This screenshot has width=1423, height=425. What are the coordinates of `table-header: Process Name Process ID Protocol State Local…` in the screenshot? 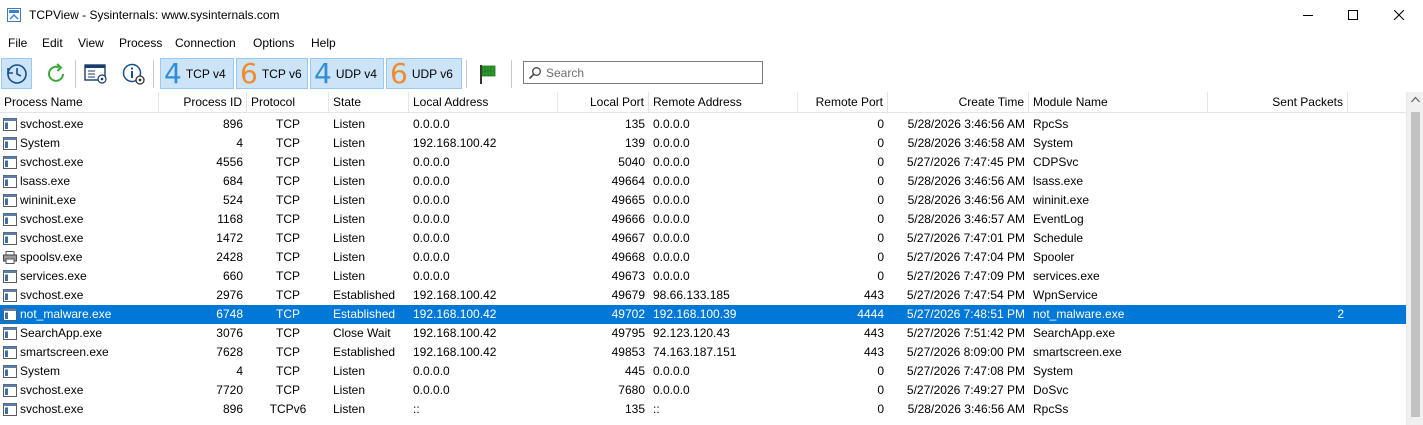 It's located at (703, 102).